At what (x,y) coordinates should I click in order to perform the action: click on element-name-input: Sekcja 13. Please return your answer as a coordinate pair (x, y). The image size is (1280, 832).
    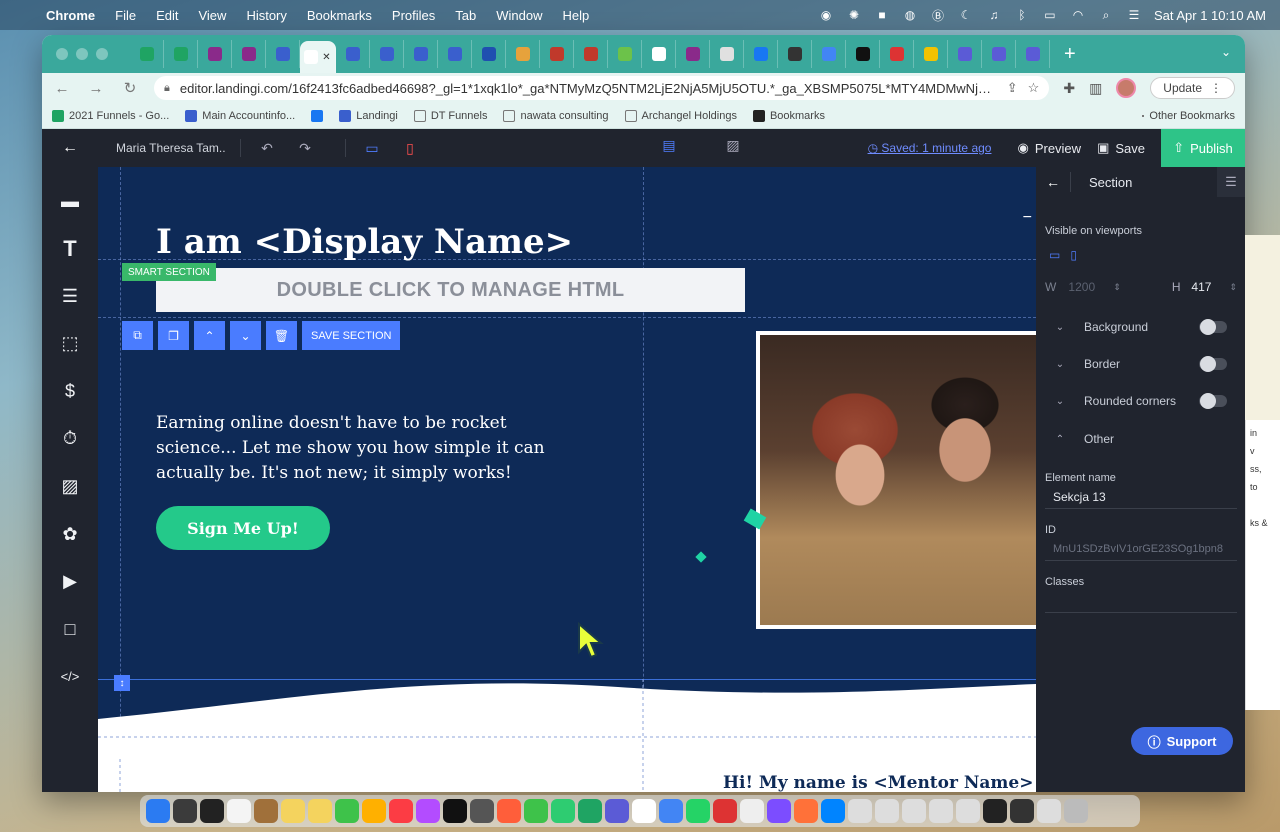
    Looking at the image, I should click on (1141, 497).